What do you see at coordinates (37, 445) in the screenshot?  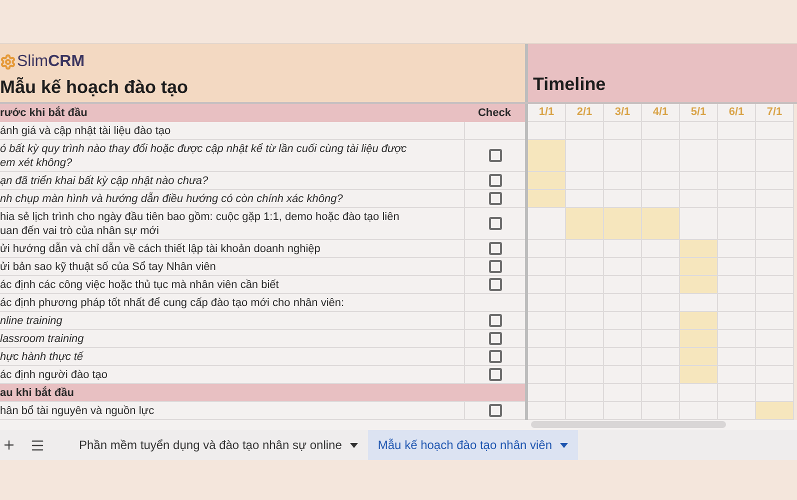 I see `menu-icon` at bounding box center [37, 445].